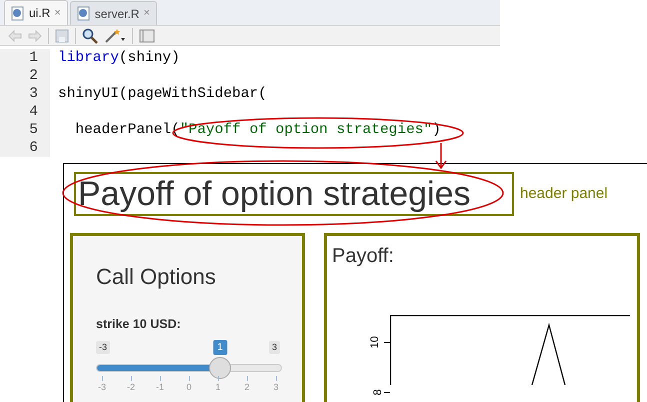  Describe the element at coordinates (33, 130) in the screenshot. I see `line-number: 5` at that location.